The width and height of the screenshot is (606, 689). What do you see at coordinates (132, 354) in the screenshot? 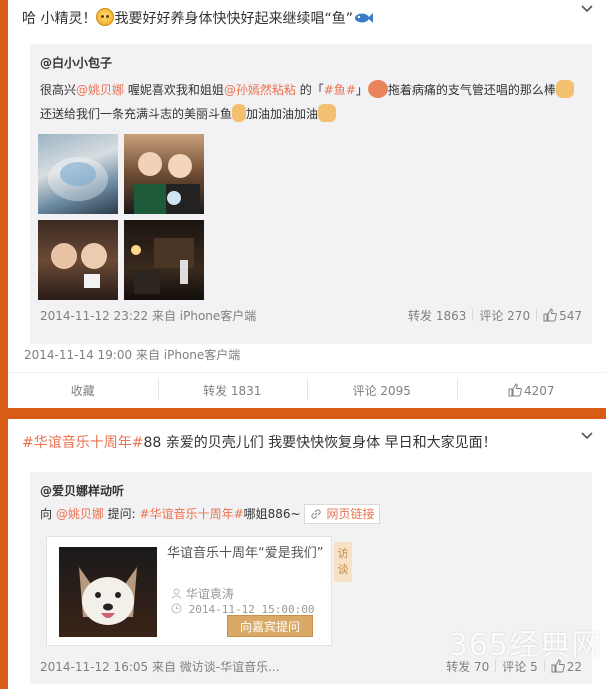
I see `post-meta: 2014-11-14 19:00 来自 iPhone客户端` at bounding box center [132, 354].